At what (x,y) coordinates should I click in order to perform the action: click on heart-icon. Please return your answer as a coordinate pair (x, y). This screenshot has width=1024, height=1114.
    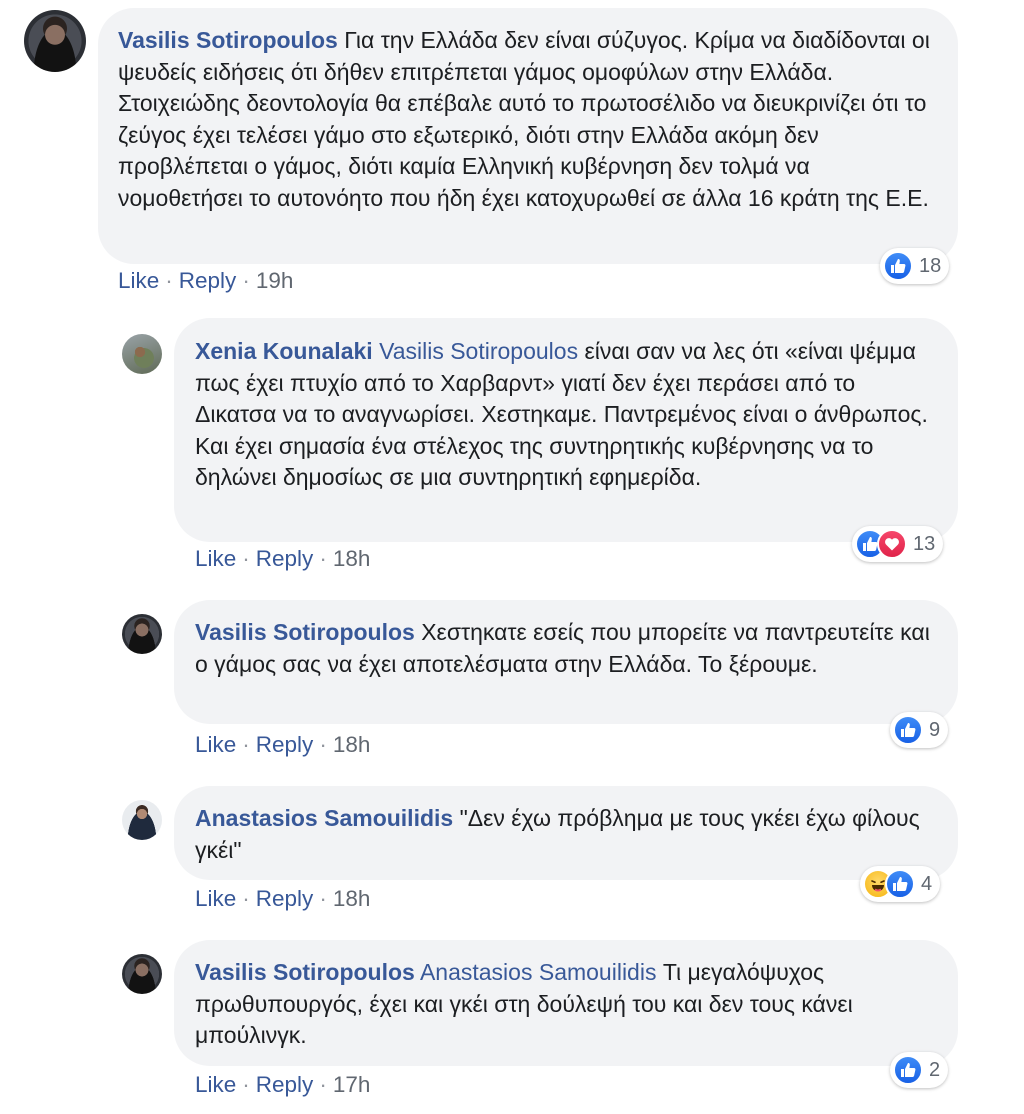
    Looking at the image, I should click on (892, 544).